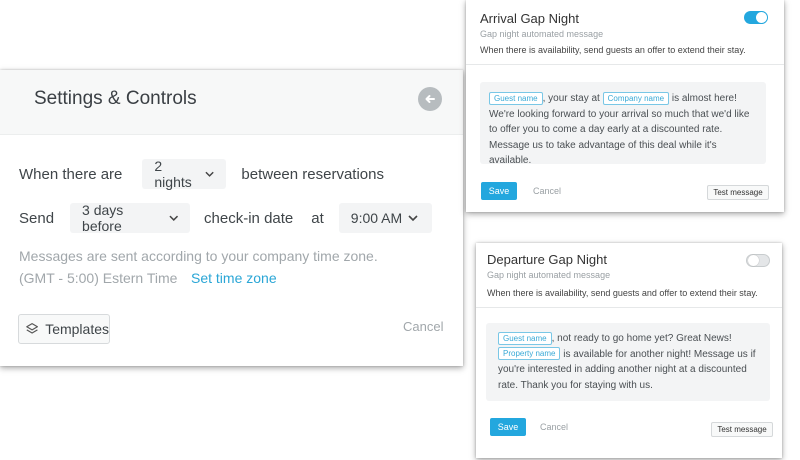 The width and height of the screenshot is (800, 460). I want to click on back-button, so click(430, 99).